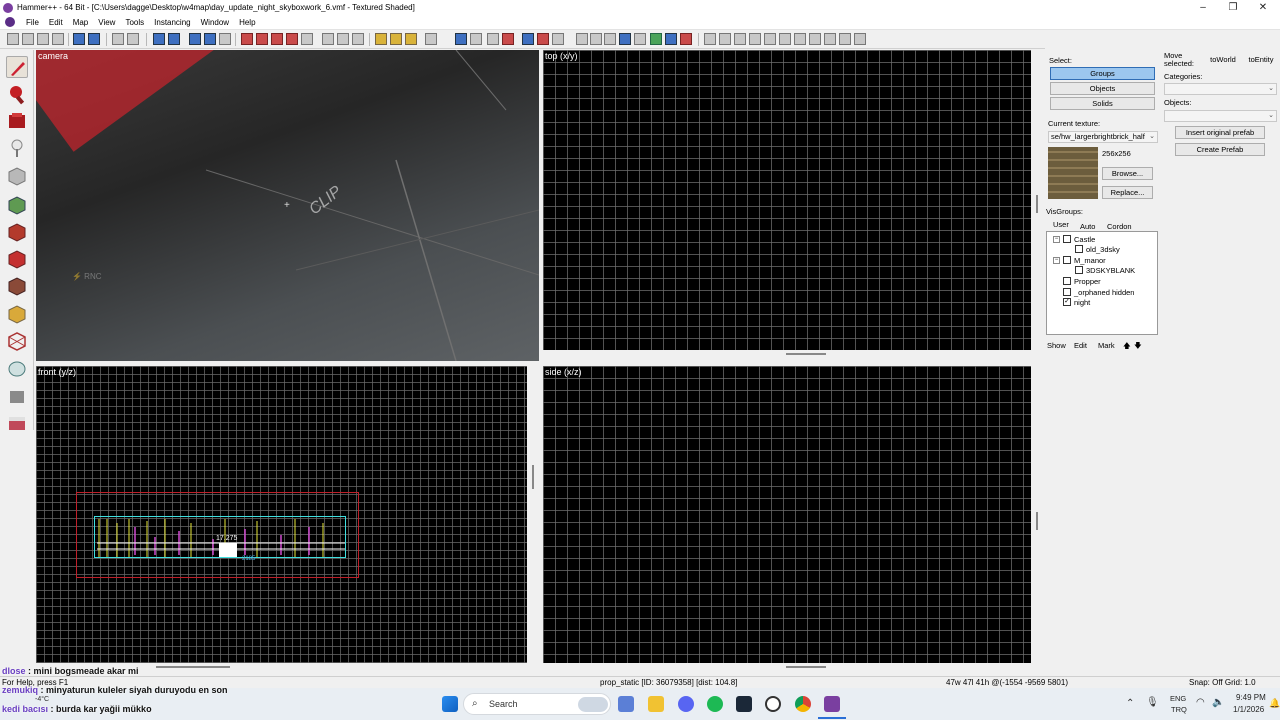  What do you see at coordinates (56, 22) in the screenshot?
I see `menu-edit: Edit` at bounding box center [56, 22].